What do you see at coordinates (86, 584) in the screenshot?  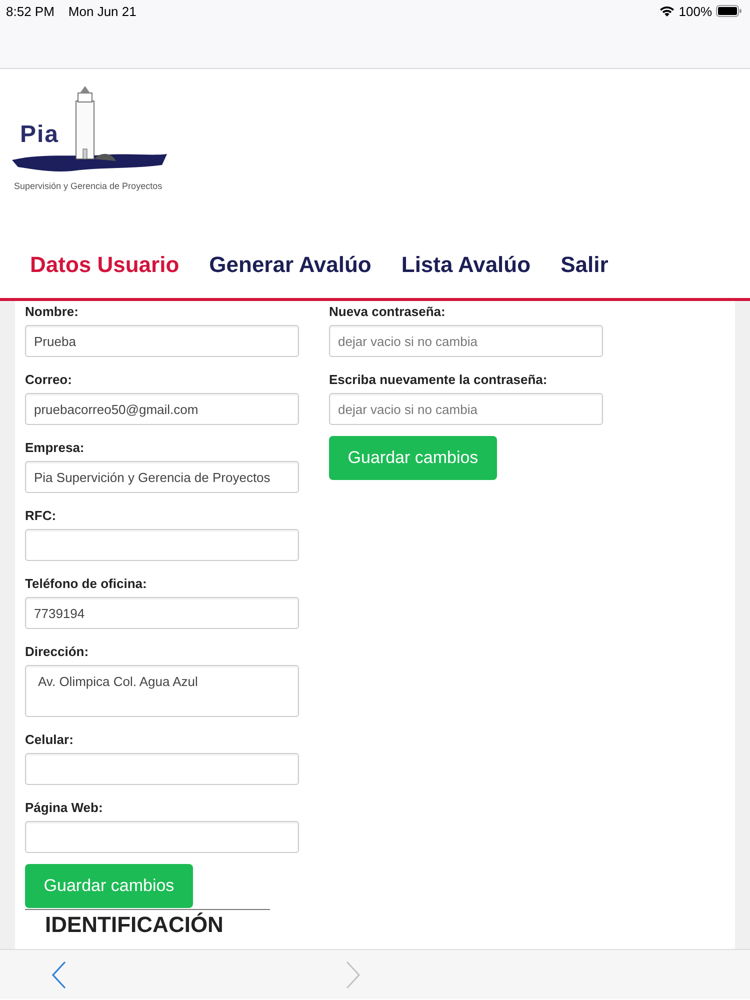 I see `field-label: Teléfono de oficina:` at bounding box center [86, 584].